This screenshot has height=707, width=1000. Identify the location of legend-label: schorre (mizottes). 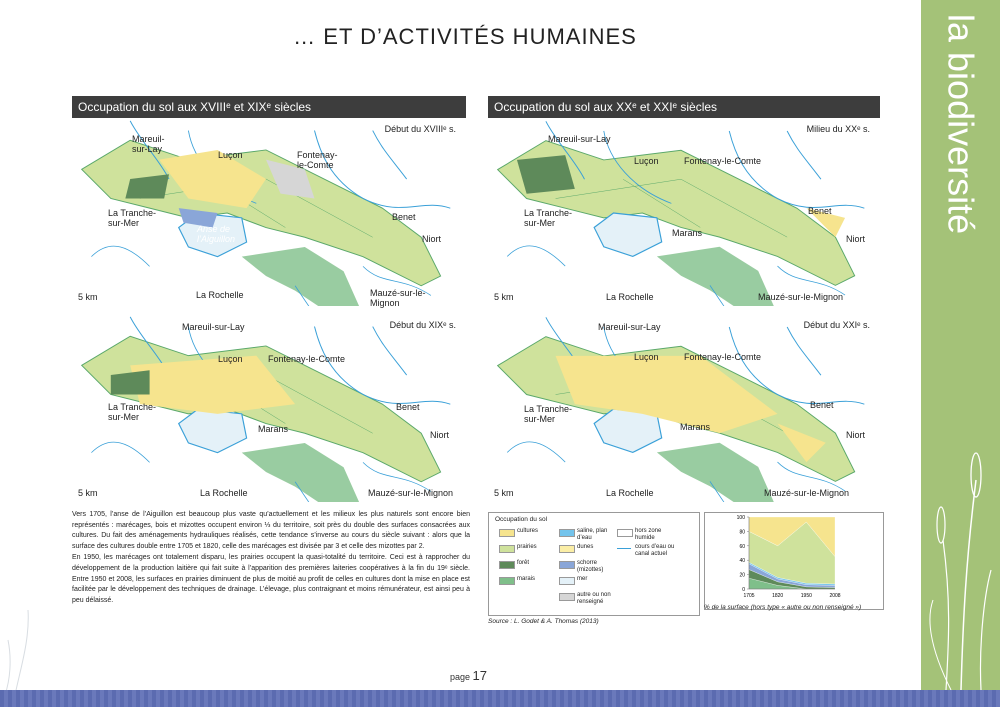
(590, 566).